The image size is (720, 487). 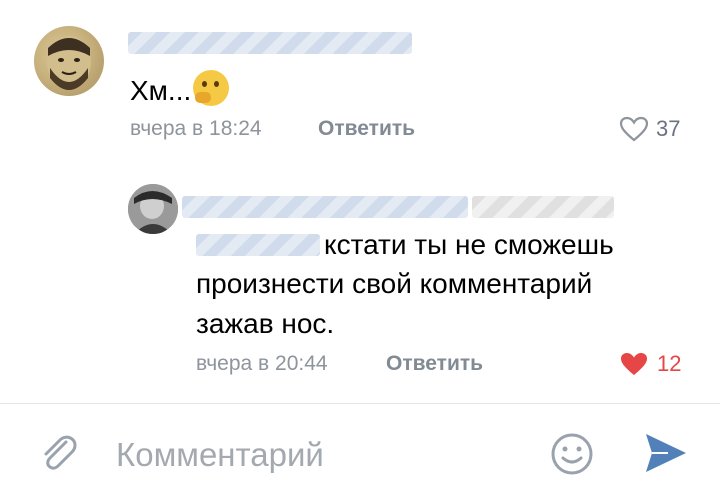 What do you see at coordinates (258, 245) in the screenshot?
I see `mentioned-name-redacted` at bounding box center [258, 245].